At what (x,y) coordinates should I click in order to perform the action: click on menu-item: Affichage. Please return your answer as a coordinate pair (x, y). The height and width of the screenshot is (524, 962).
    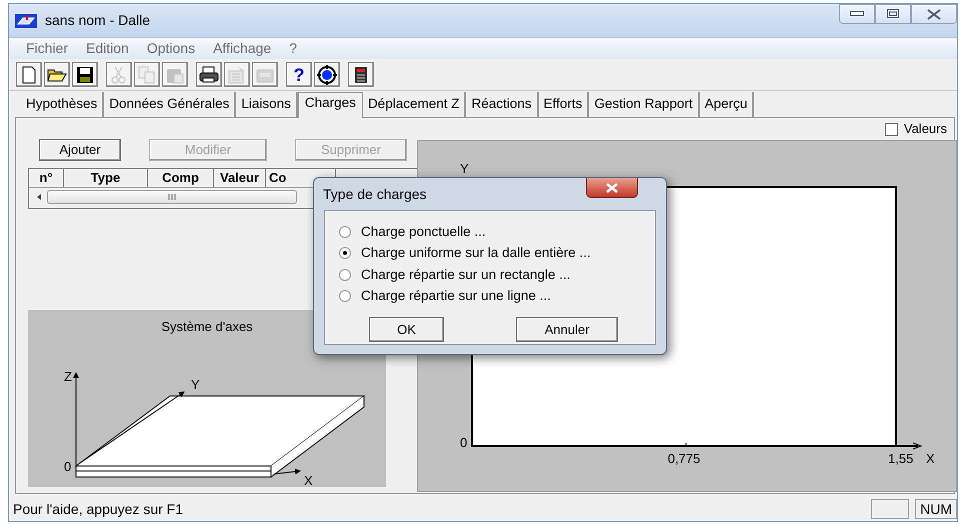
    Looking at the image, I should click on (242, 48).